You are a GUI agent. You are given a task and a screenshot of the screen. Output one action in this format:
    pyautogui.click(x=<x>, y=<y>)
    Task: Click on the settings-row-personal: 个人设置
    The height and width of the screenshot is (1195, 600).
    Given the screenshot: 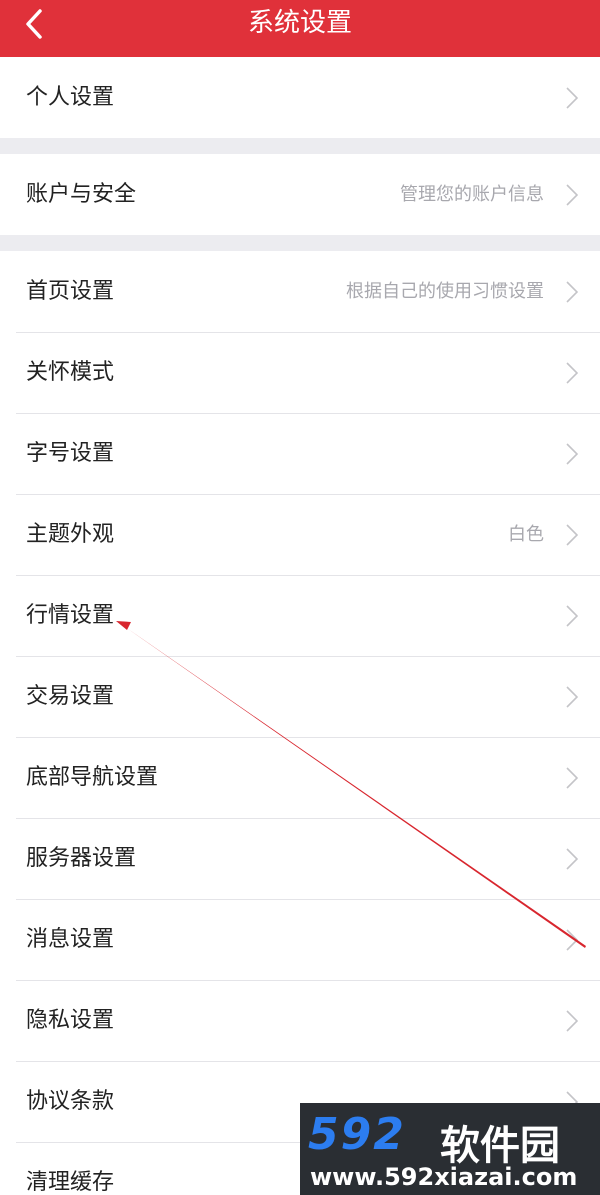 What is the action you would take?
    pyautogui.click(x=300, y=97)
    